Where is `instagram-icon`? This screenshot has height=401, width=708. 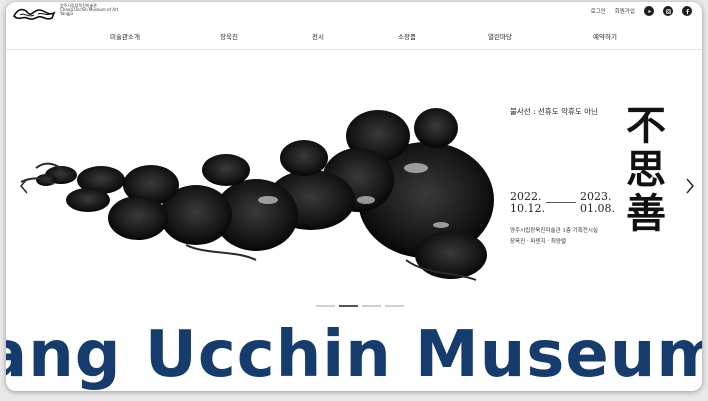
instagram-icon is located at coordinates (668, 11).